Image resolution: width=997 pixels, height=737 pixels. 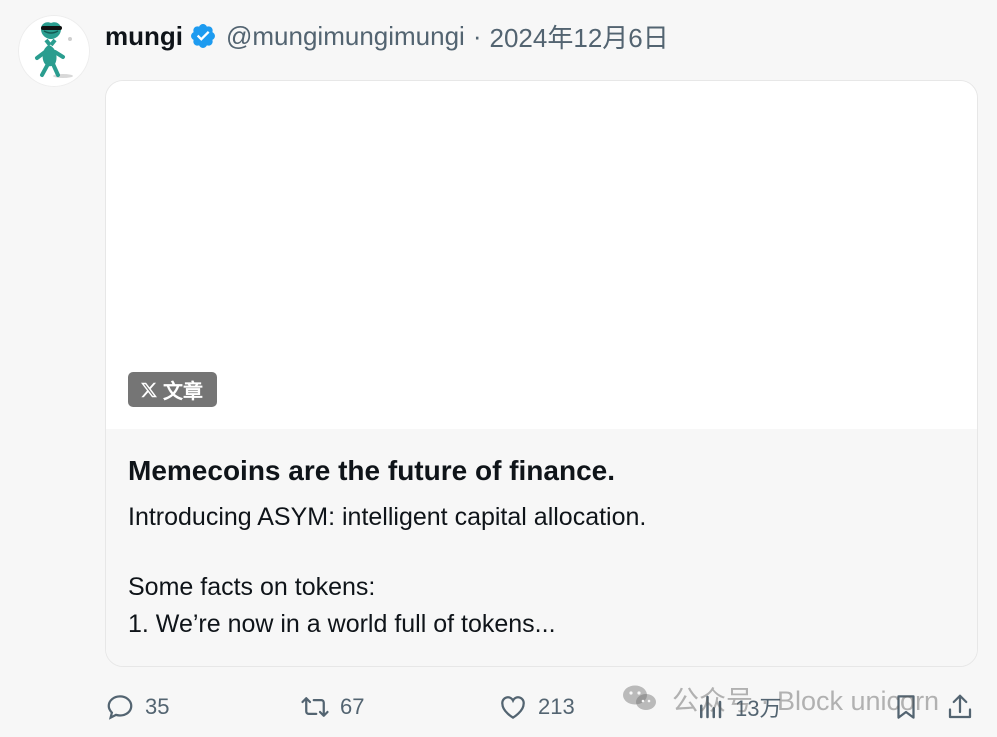 What do you see at coordinates (332, 707) in the screenshot?
I see `retweet-button: 67` at bounding box center [332, 707].